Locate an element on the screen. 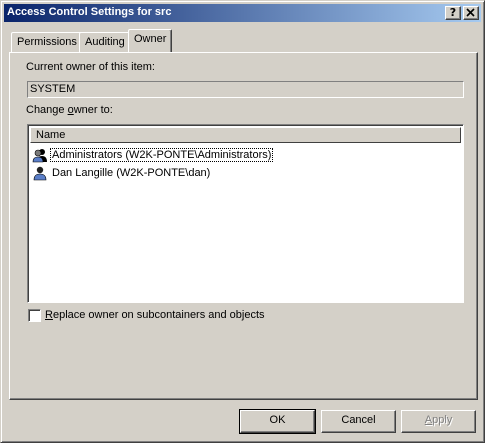 Image resolution: width=485 pixels, height=443 pixels. current-owner-label: Current owner of this item: is located at coordinates (90, 67).